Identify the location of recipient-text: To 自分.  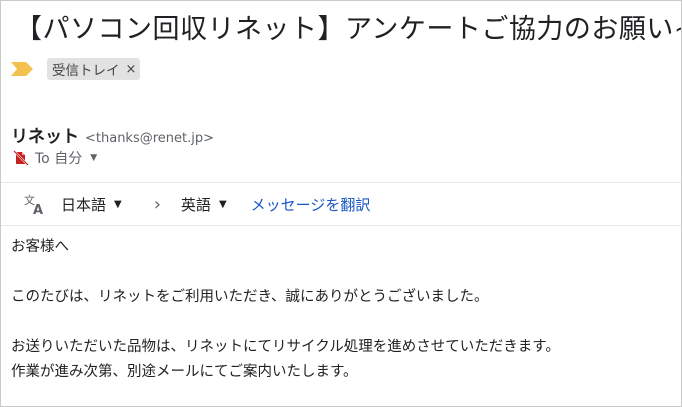
(59, 159).